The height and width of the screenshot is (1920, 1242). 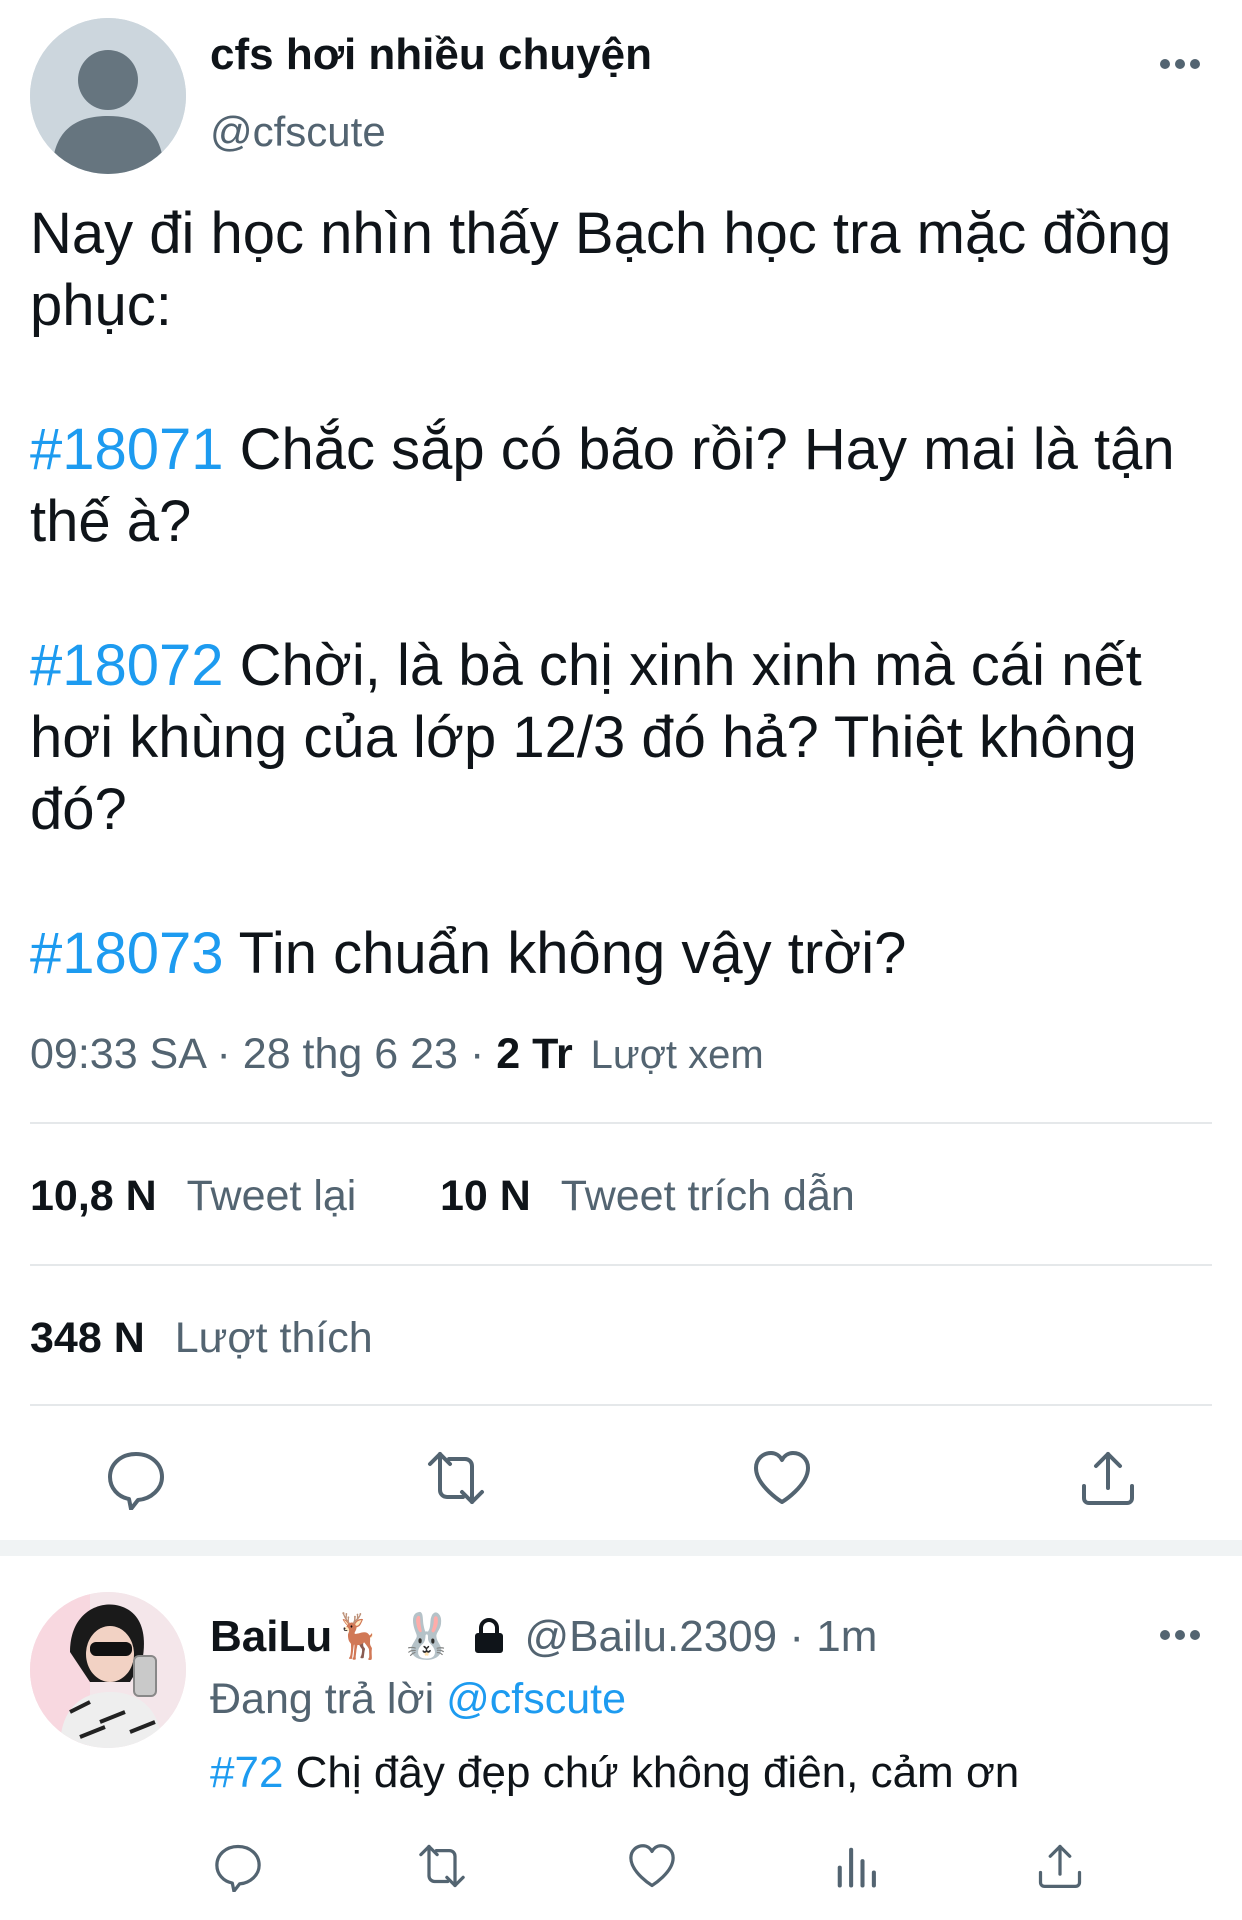 What do you see at coordinates (87, 1338) in the screenshot?
I see `likes-count: 348 N` at bounding box center [87, 1338].